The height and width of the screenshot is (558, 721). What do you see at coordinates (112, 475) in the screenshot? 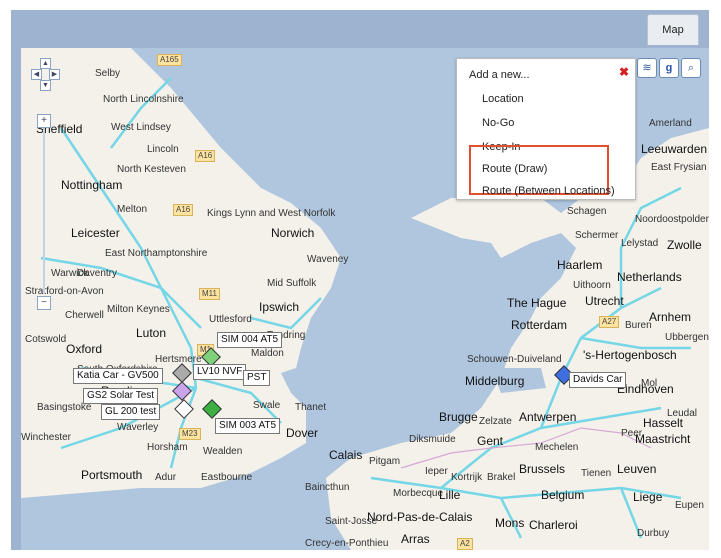
I see `city-portsmouth: Portsmouth` at bounding box center [112, 475].